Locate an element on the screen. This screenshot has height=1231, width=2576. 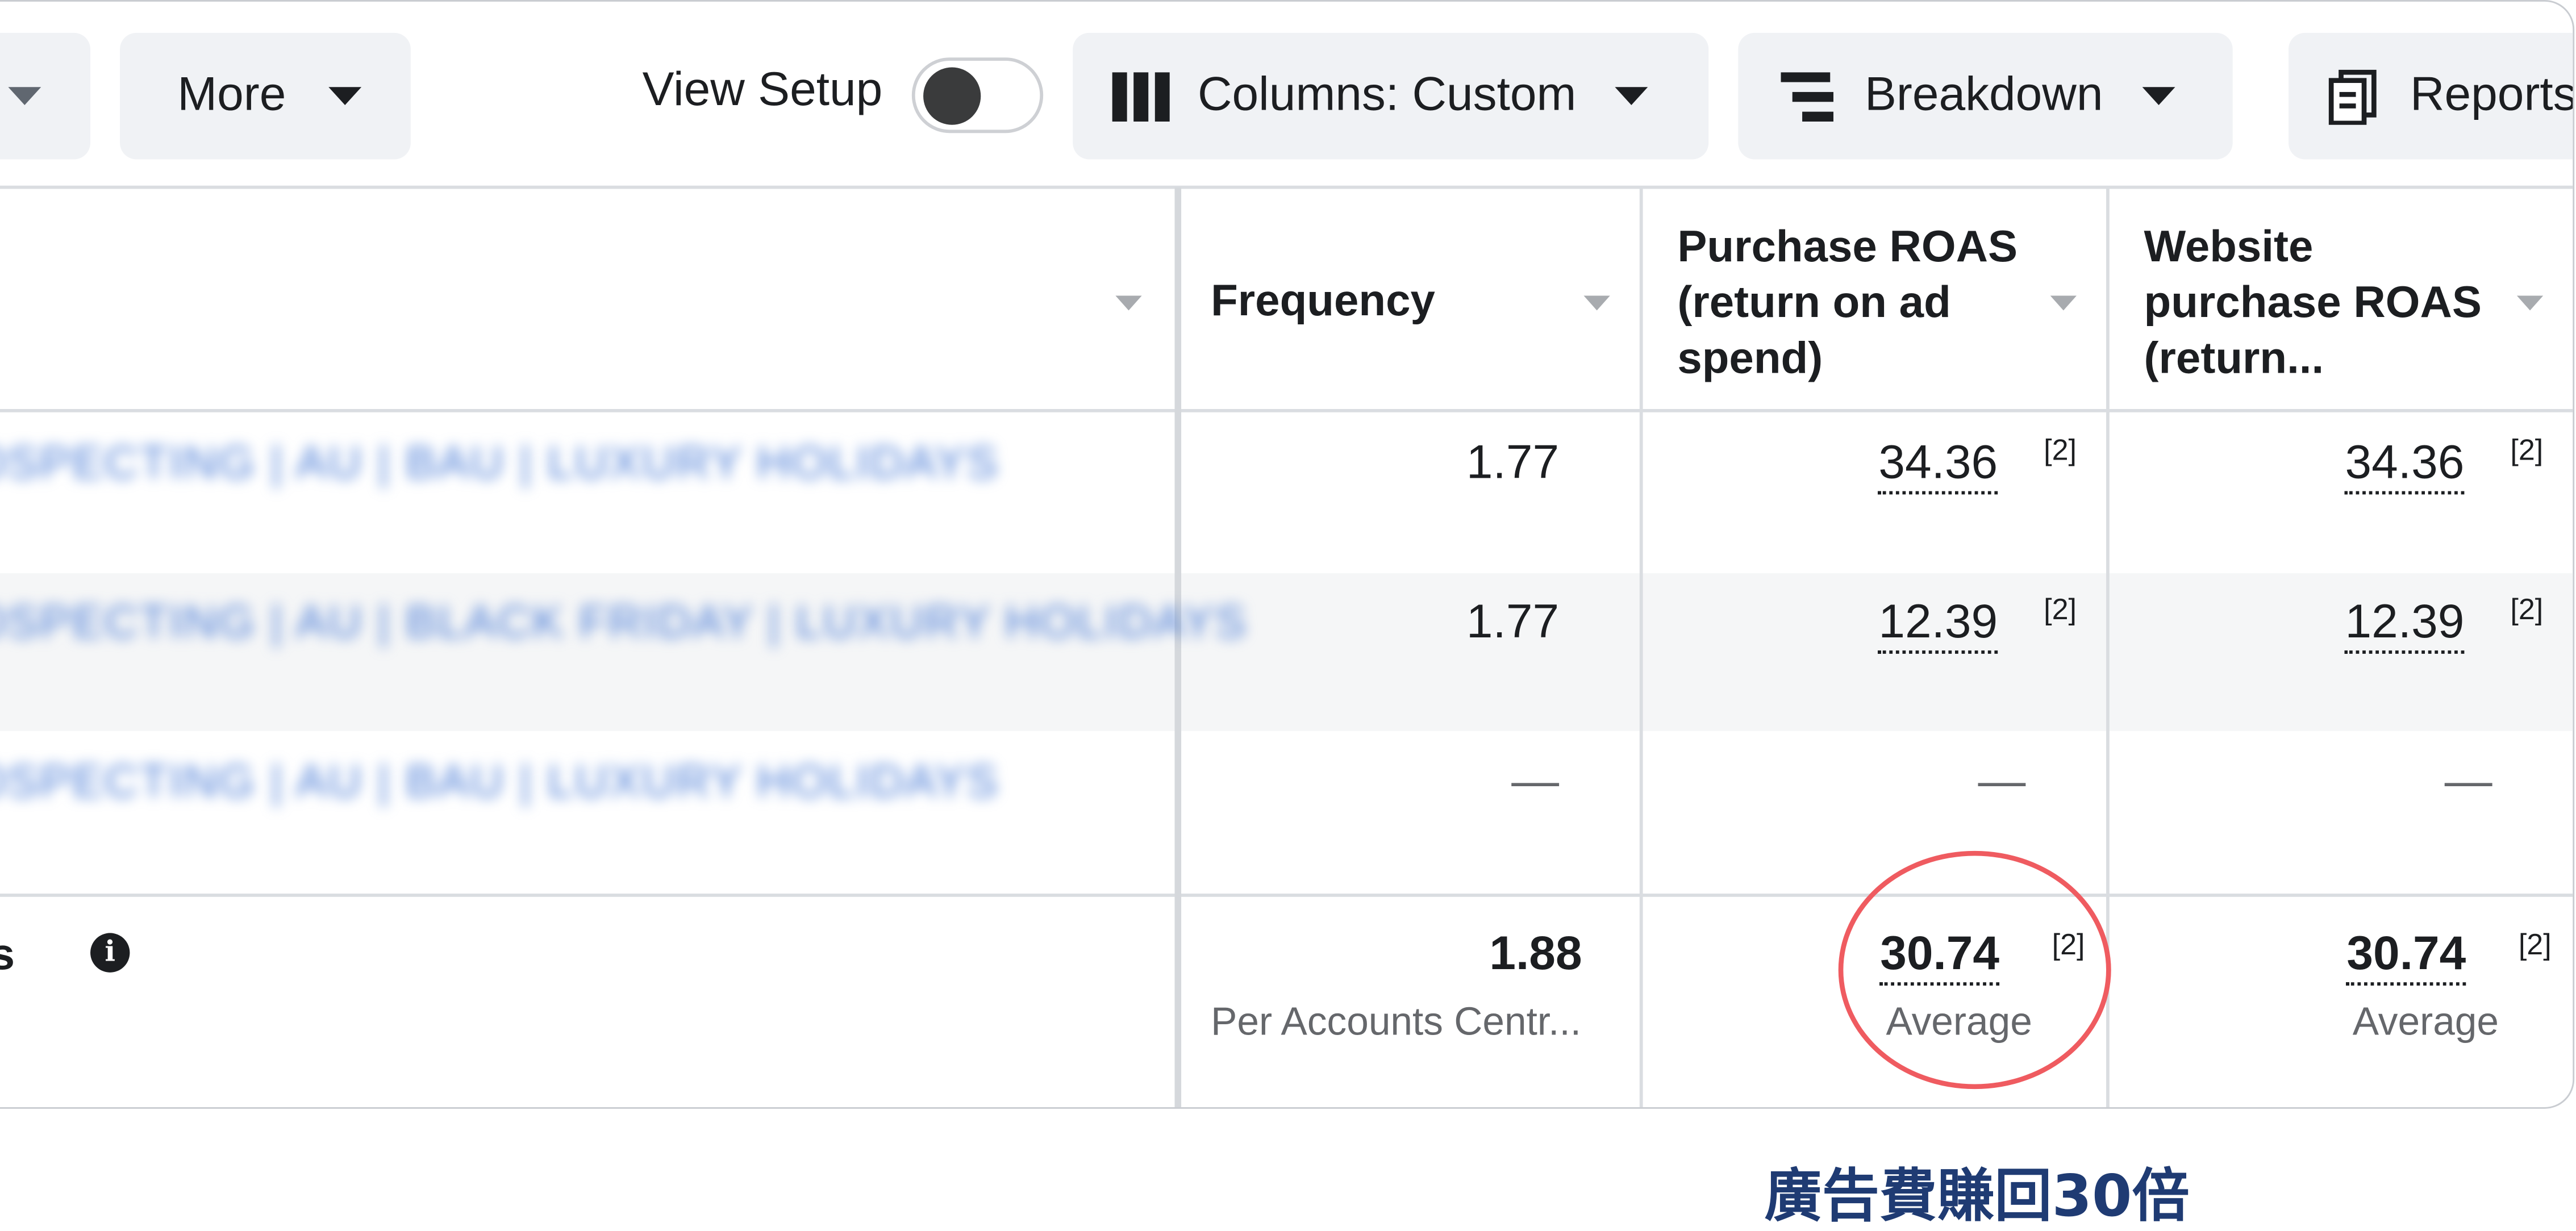
website-roas-value: — is located at coordinates (2468, 783).